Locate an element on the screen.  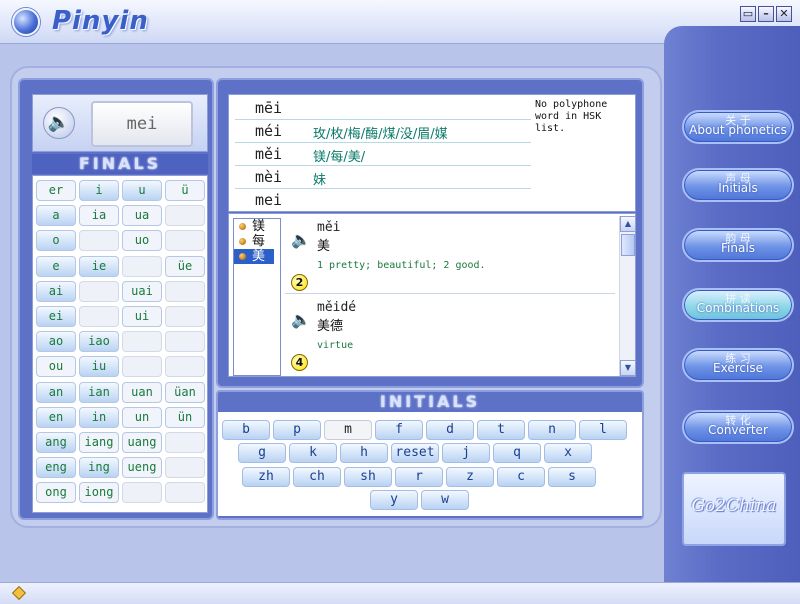
initial-g: g is located at coordinates (262, 453).